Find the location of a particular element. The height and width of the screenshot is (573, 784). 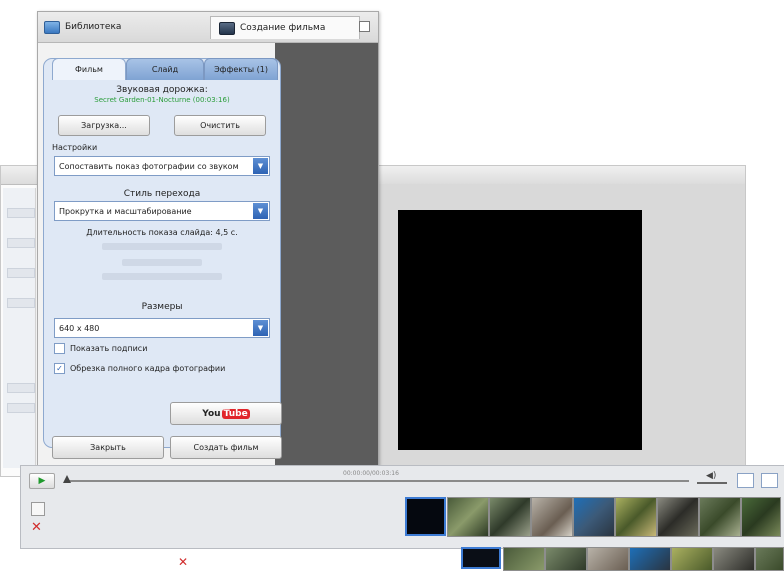

crop-checkbox: ✓ is located at coordinates (59, 368).